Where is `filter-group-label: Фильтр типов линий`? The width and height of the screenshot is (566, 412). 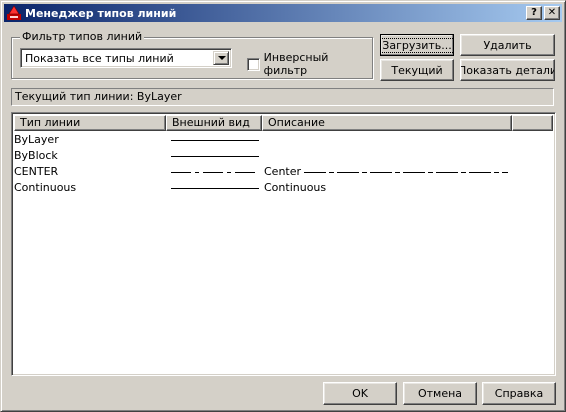
filter-group-label: Фильтр типов линий is located at coordinates (82, 36).